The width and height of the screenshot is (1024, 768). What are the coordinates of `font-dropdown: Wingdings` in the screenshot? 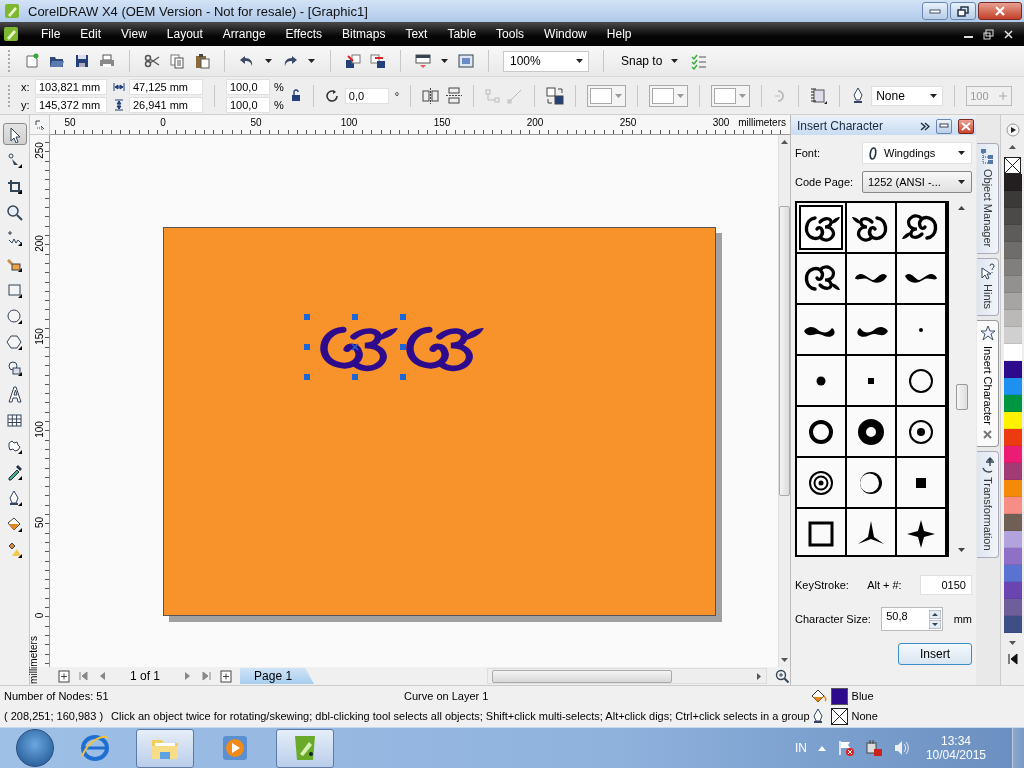 It's located at (917, 153).